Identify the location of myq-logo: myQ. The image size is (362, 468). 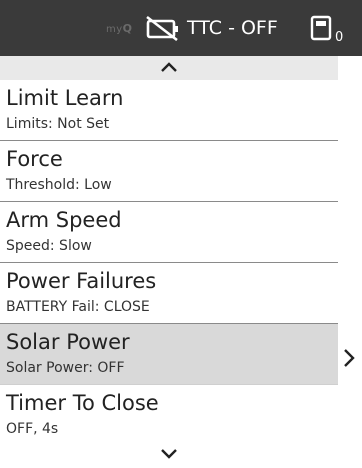
(119, 28).